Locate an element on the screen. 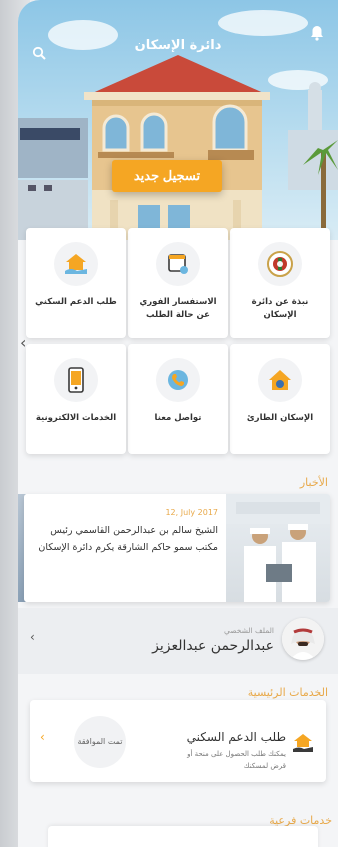  search-icon is located at coordinates (39, 53).